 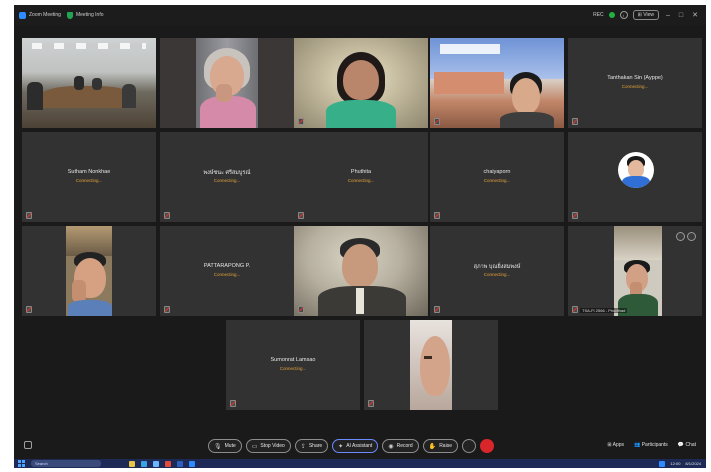 What do you see at coordinates (156, 463) in the screenshot?
I see `store-icon` at bounding box center [156, 463].